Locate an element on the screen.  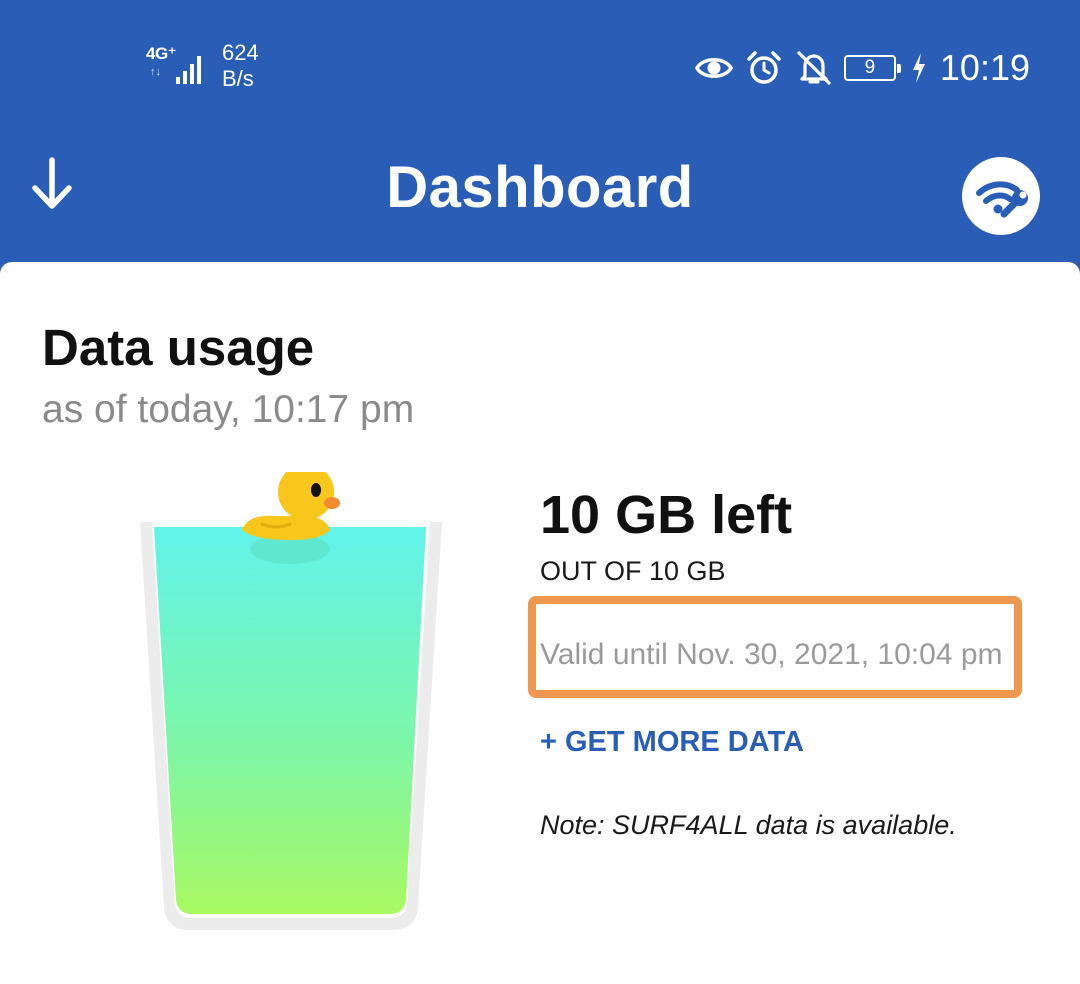
battery-level: 9 is located at coordinates (870, 67).